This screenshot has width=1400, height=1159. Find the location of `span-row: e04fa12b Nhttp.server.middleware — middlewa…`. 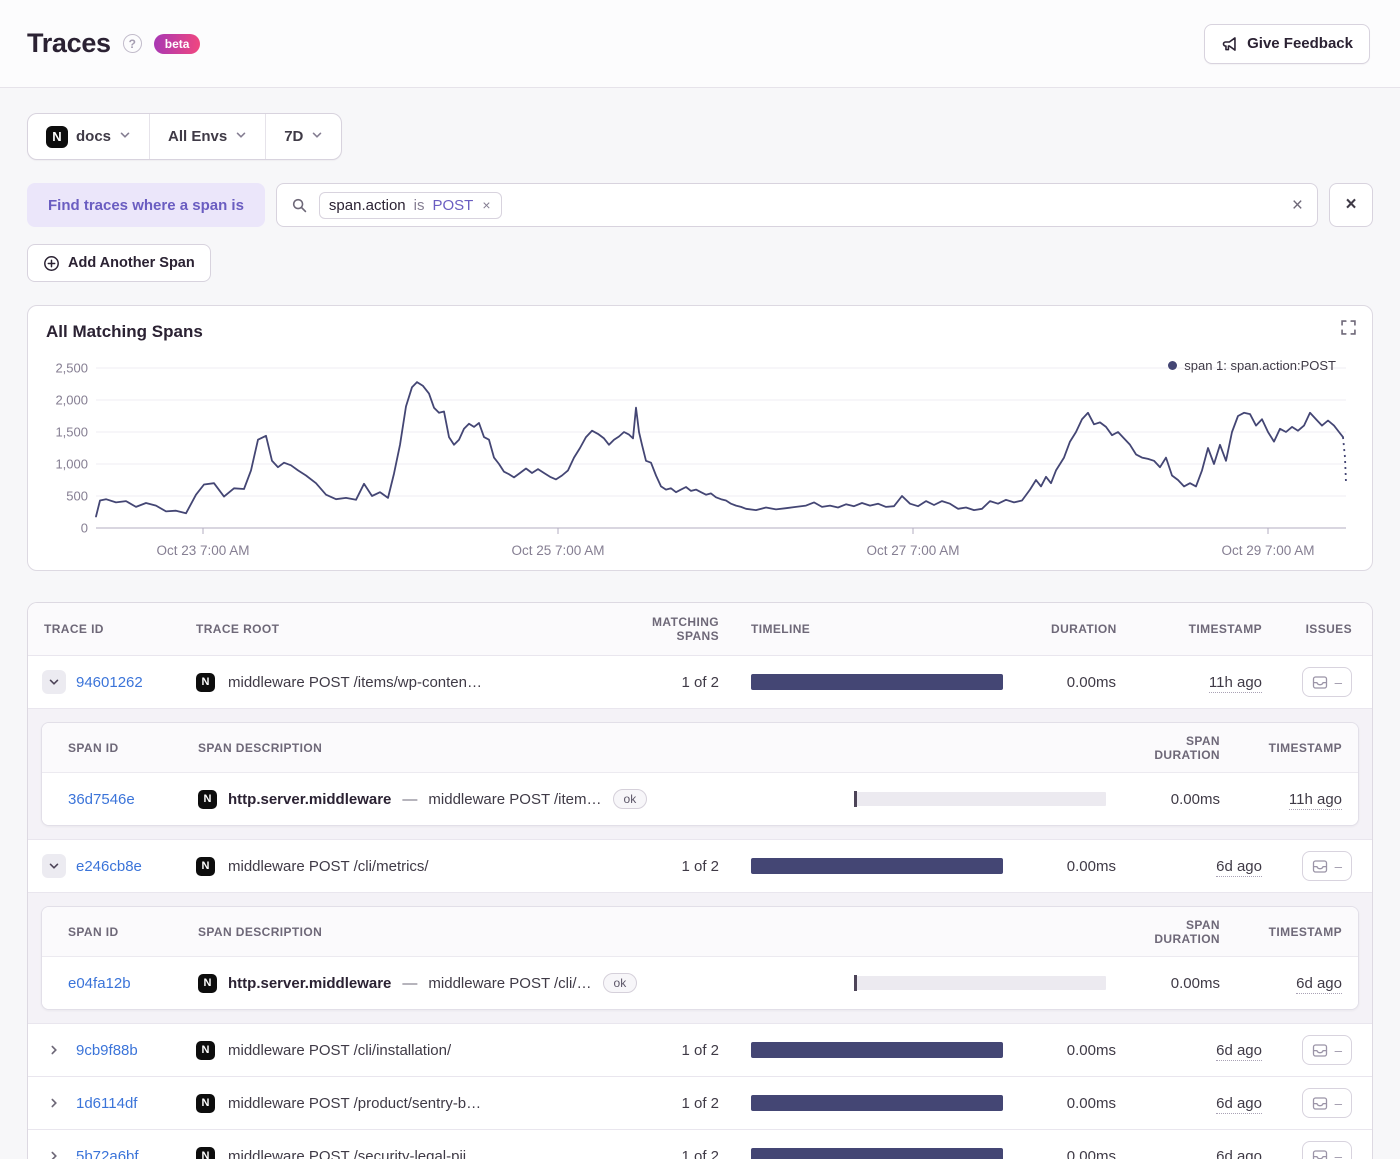

span-row: e04fa12b Nhttp.server.middleware — middlewa… is located at coordinates (700, 983).